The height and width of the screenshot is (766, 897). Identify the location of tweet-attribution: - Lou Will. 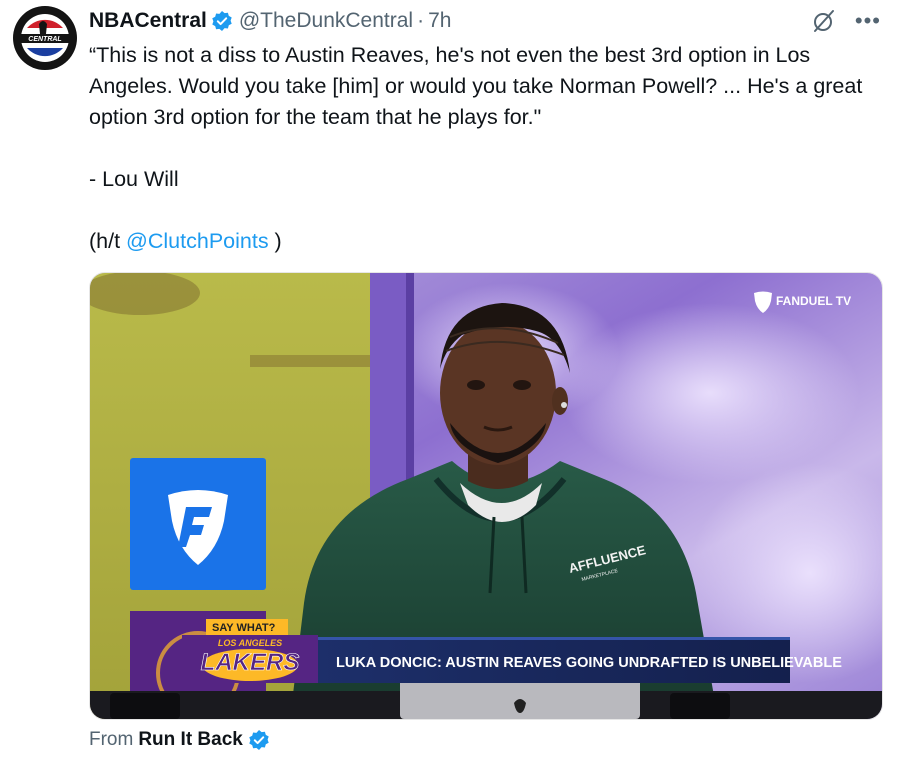
(134, 179).